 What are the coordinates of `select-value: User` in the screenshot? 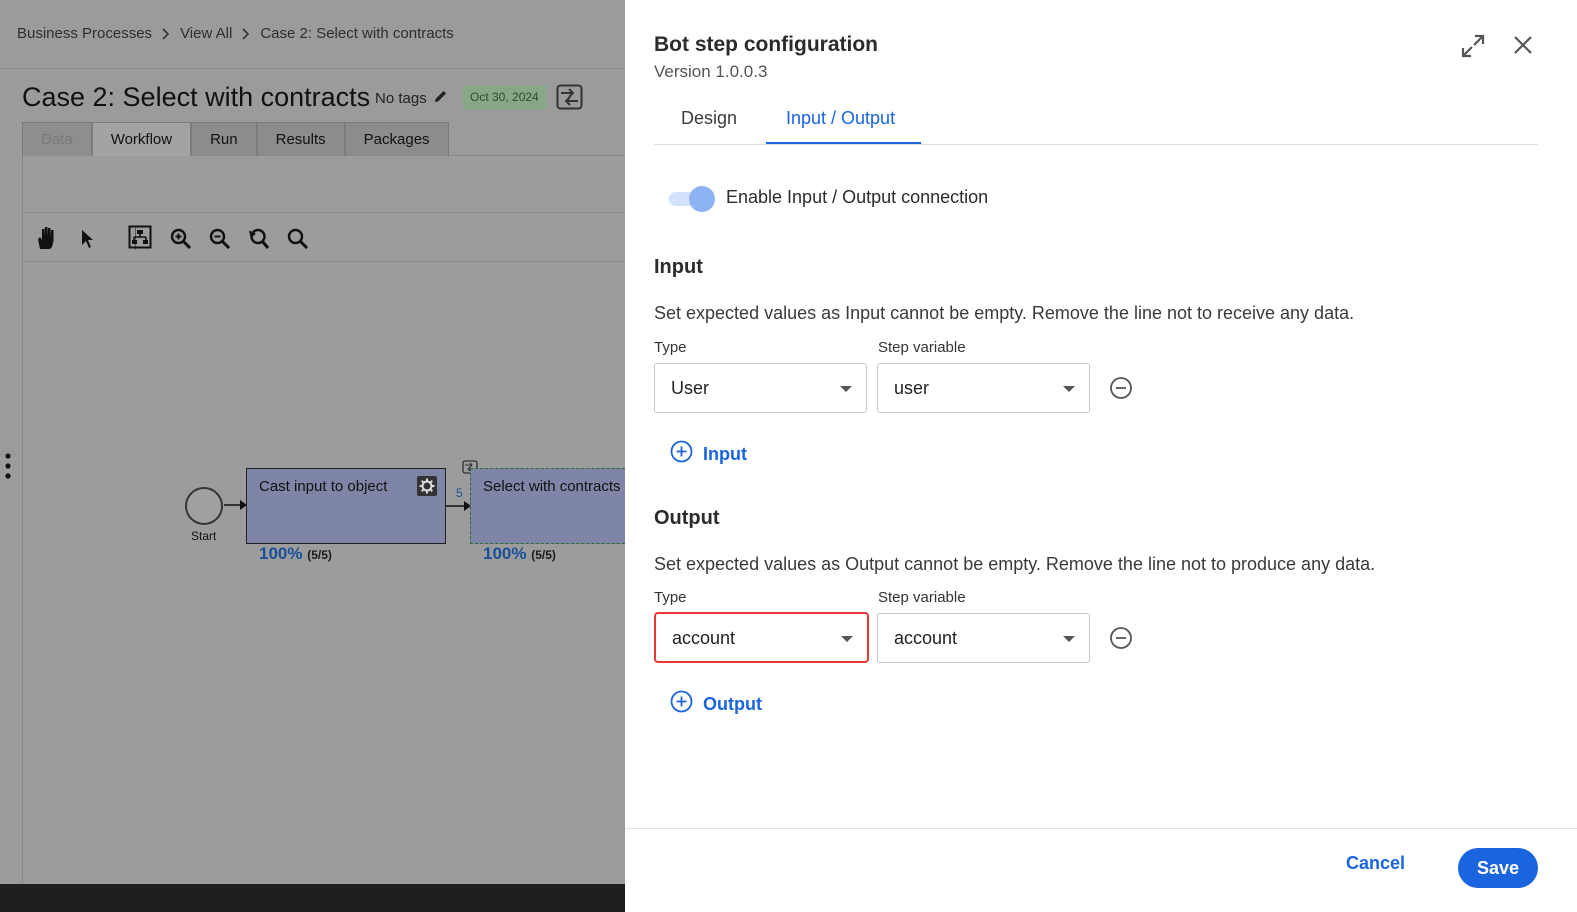 It's located at (690, 388).